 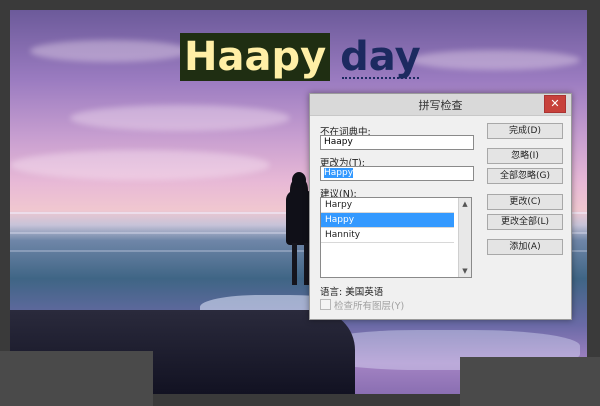 I want to click on list-item: Happy, so click(x=387, y=220).